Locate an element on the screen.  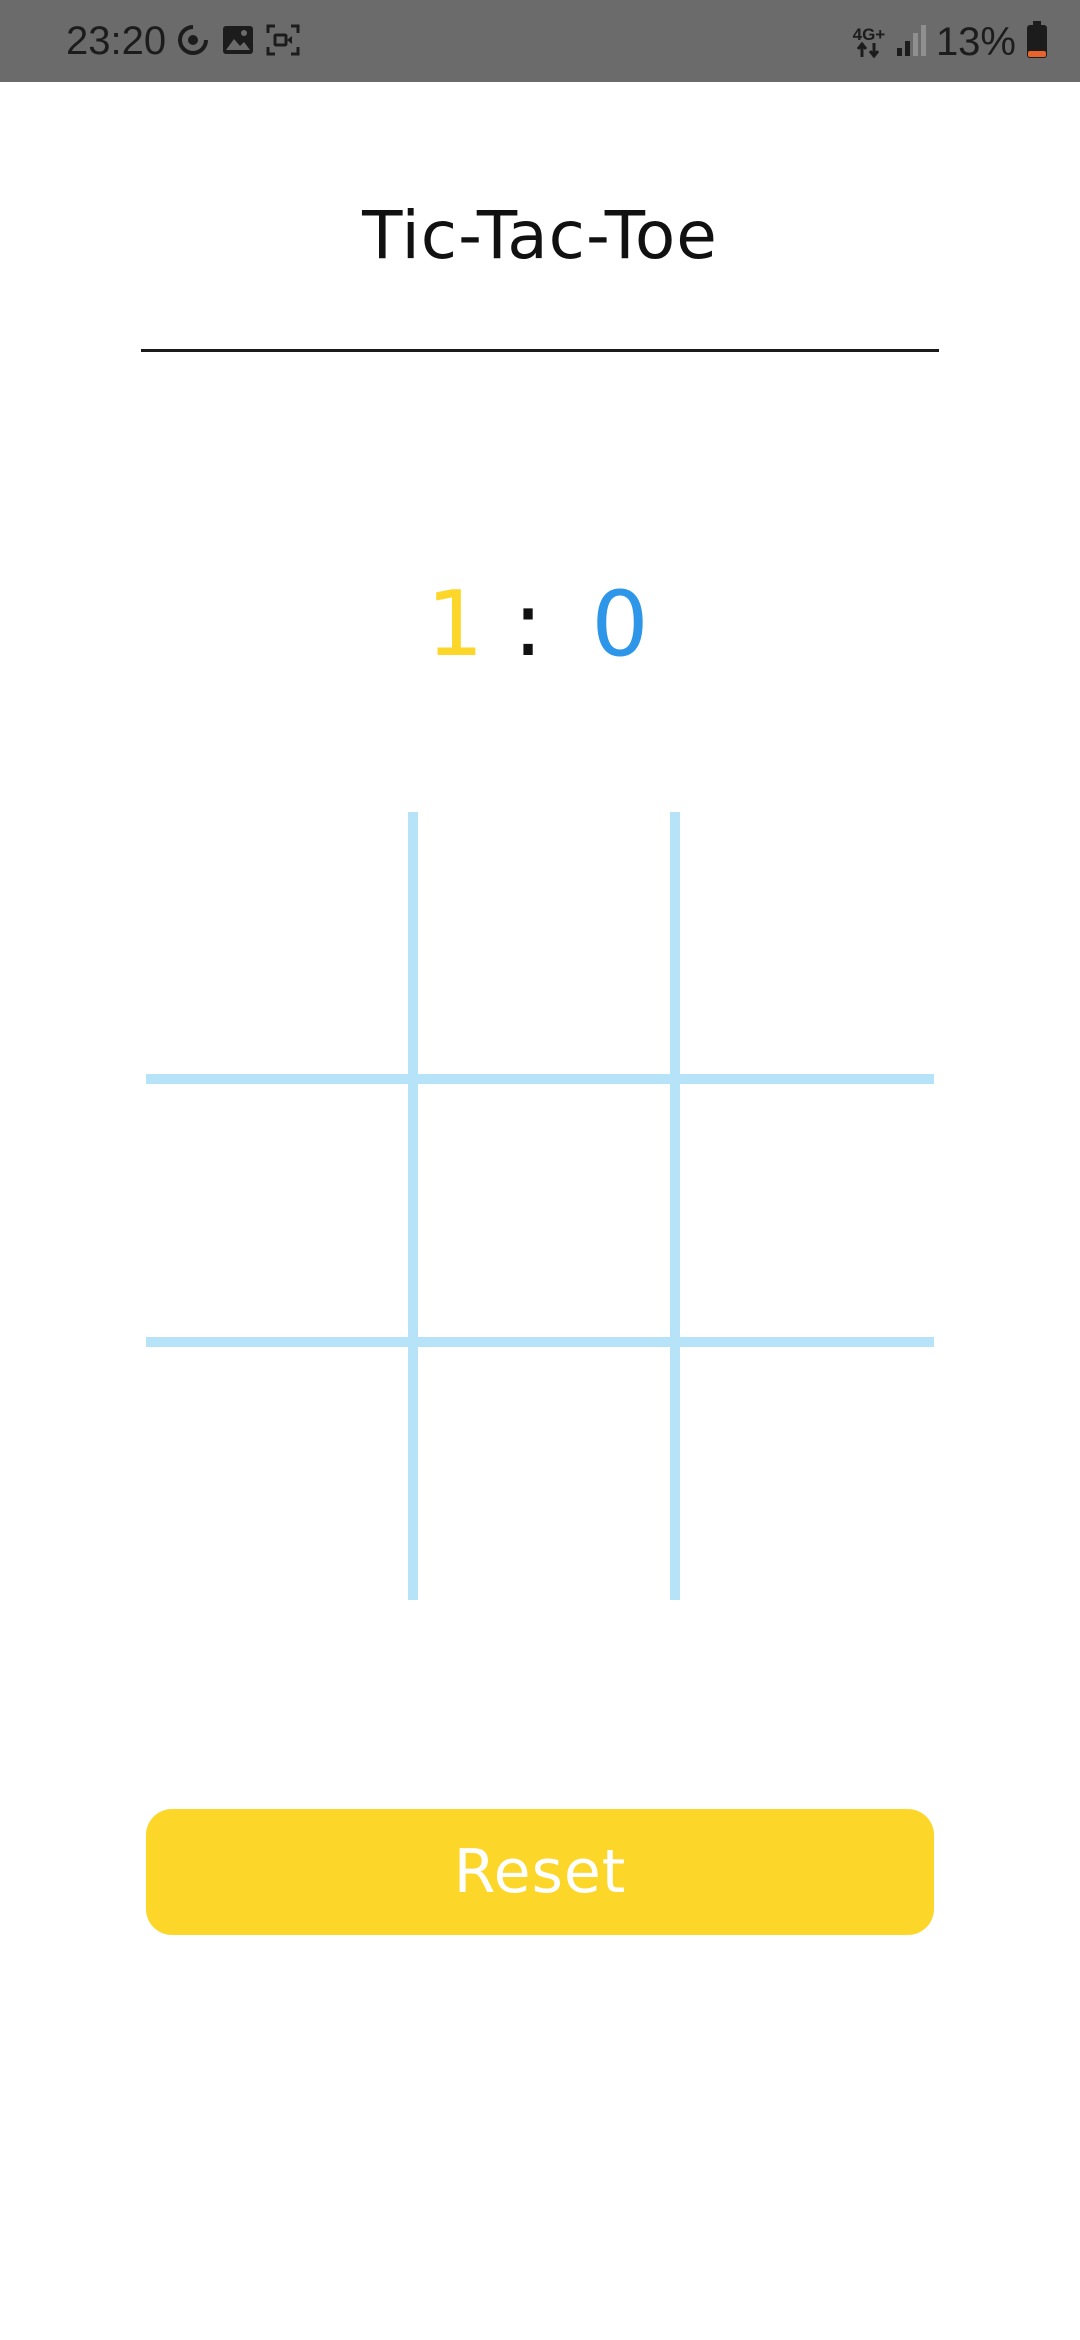
battery-percent: 13% is located at coordinates (975, 42).